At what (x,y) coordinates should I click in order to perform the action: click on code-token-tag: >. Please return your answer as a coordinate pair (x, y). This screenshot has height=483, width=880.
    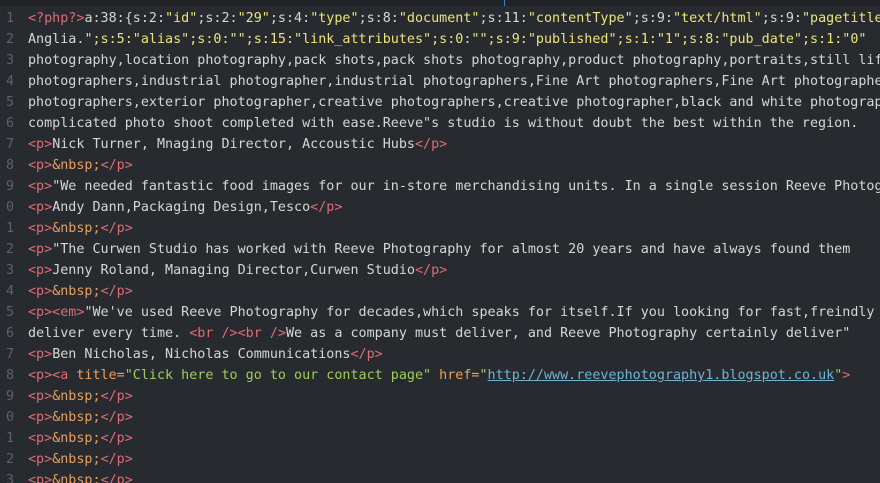
    Looking at the image, I should click on (846, 375).